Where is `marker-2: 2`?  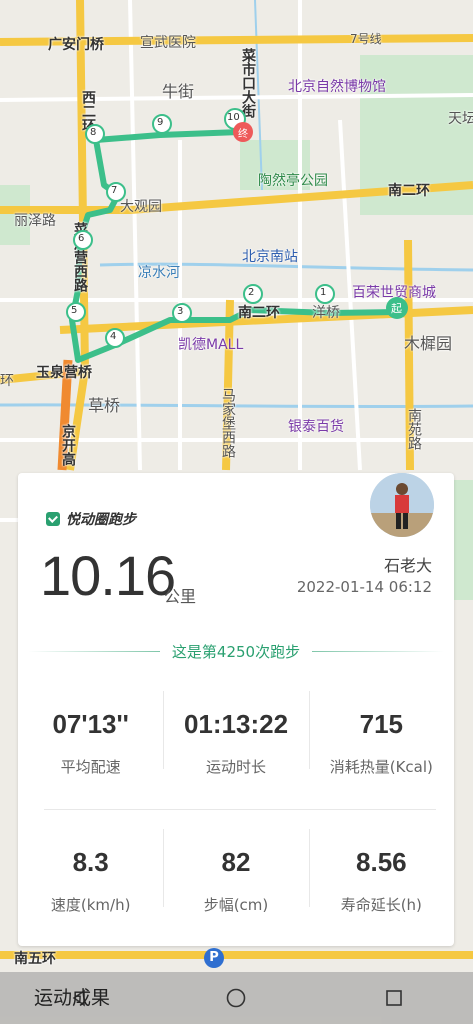
marker-2: 2 is located at coordinates (251, 292).